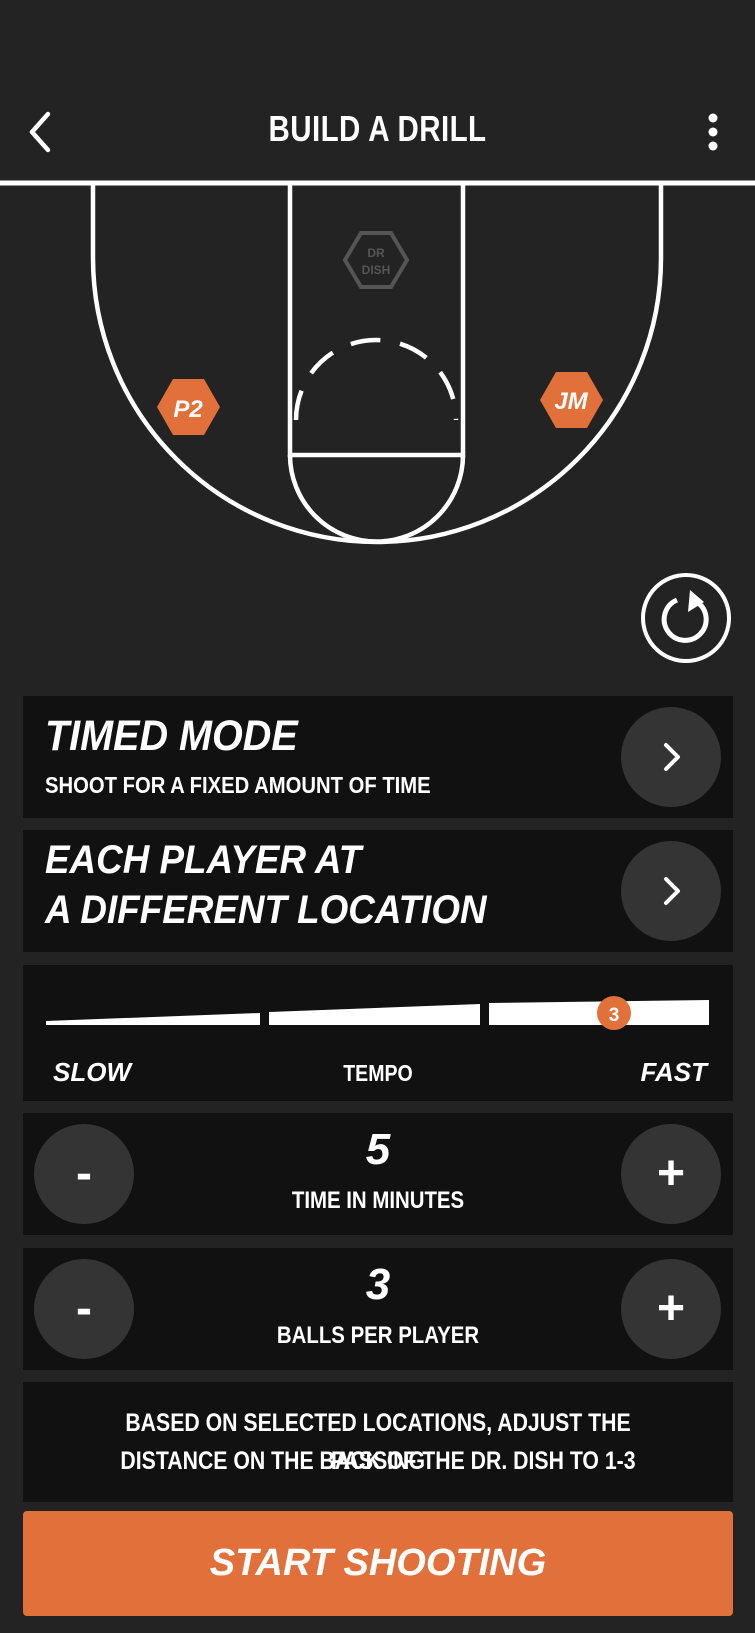 The height and width of the screenshot is (1633, 755). I want to click on machine-label-line2: DISH, so click(376, 270).